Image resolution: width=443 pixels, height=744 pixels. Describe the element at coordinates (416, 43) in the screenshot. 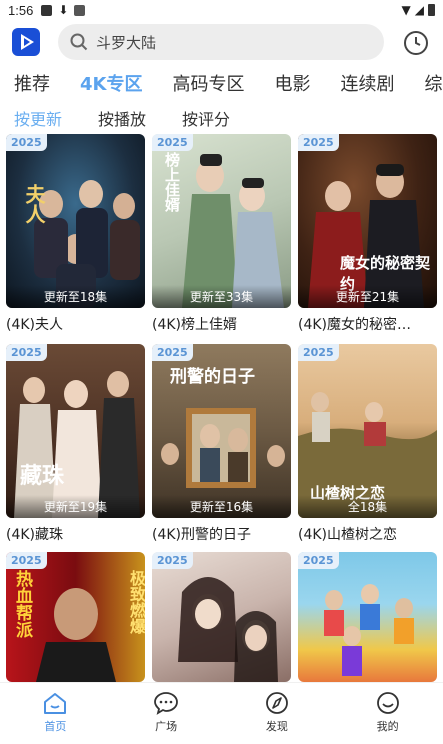

I see `history-clock-icon` at that location.